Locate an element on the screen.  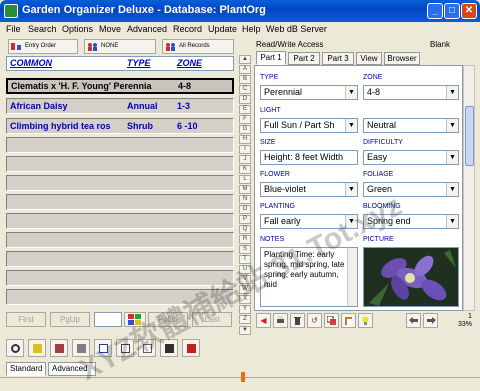
alpha-letter: Y is located at coordinates (245, 309).